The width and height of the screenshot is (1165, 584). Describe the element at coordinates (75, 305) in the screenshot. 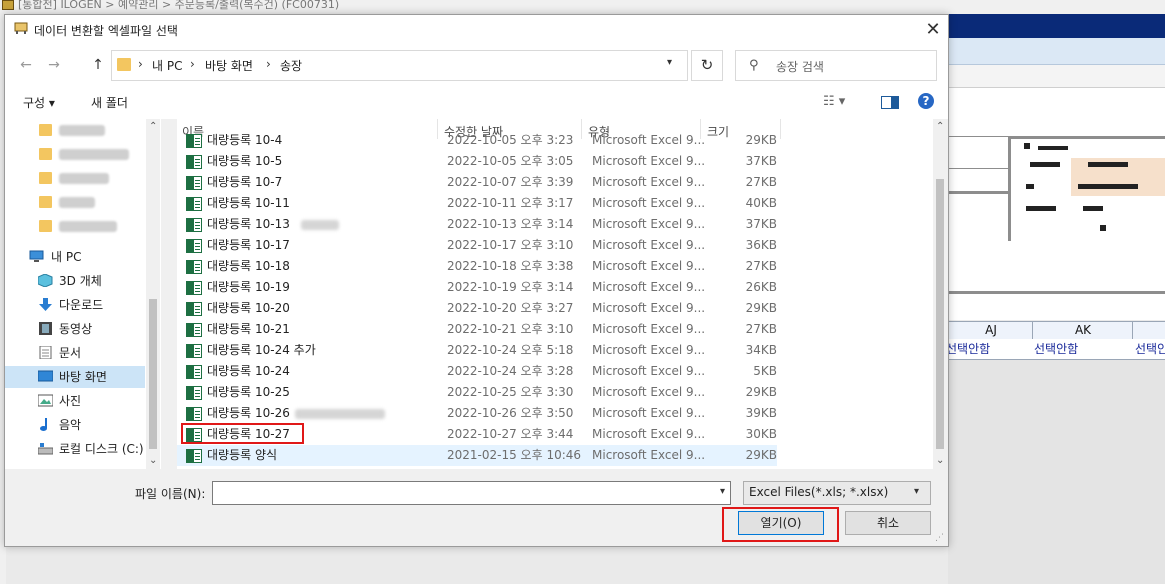

I see `sidebar-item-downloads: 다운로드` at that location.